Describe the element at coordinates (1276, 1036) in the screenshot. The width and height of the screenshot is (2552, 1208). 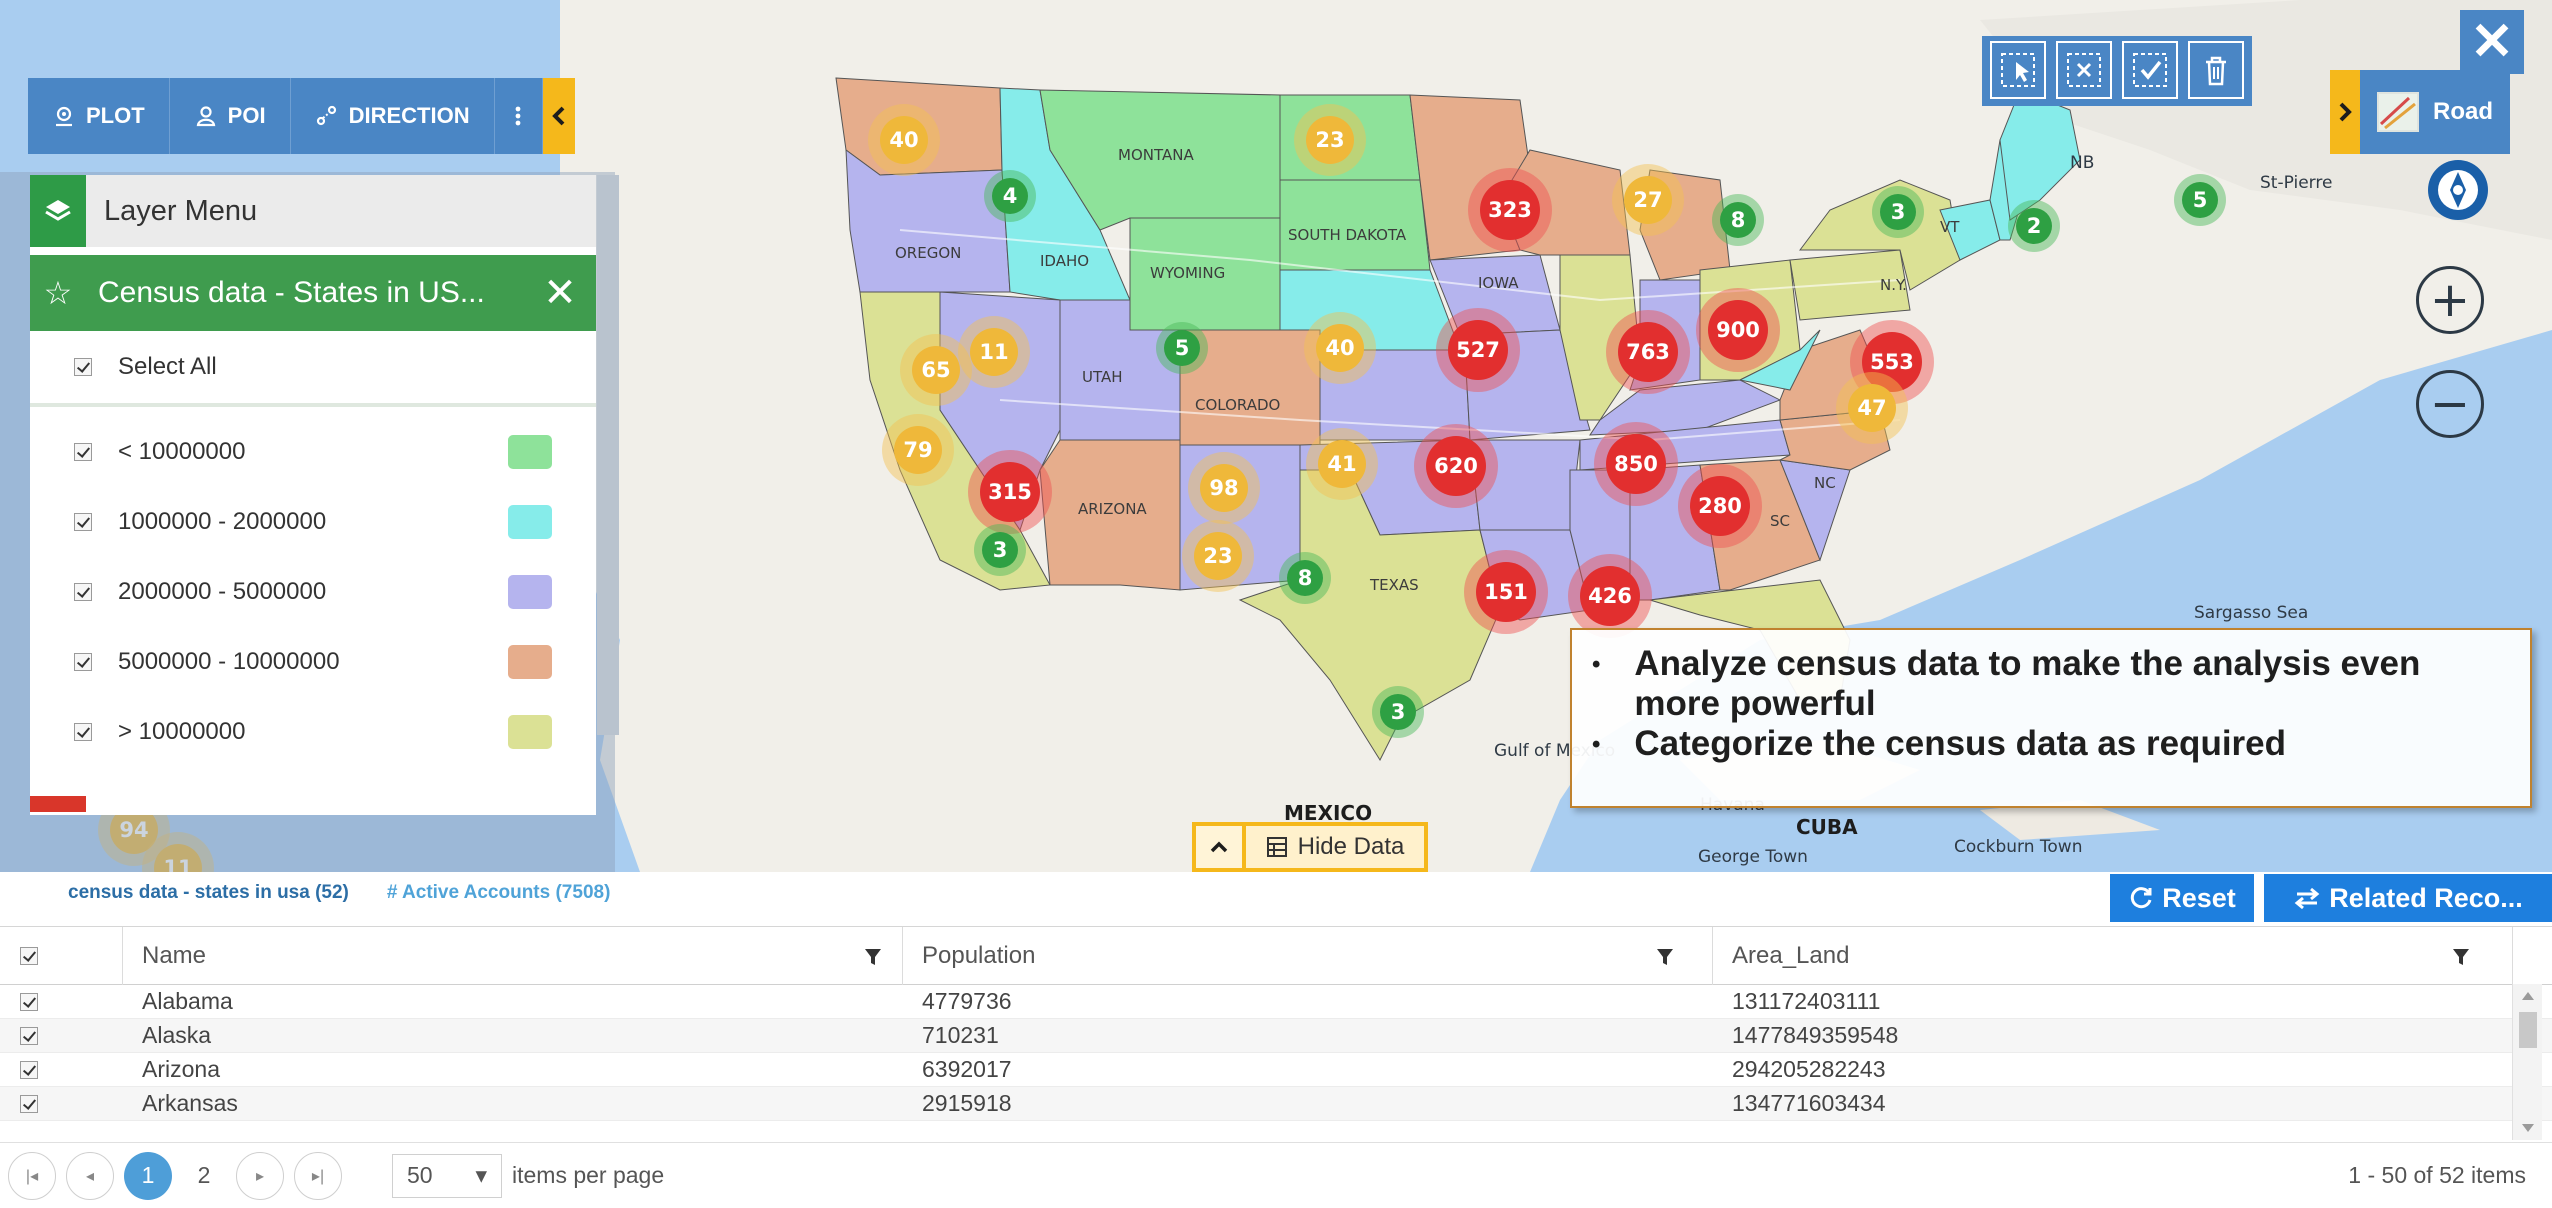
I see `table-row: Alaska 710231 1477849359548` at that location.